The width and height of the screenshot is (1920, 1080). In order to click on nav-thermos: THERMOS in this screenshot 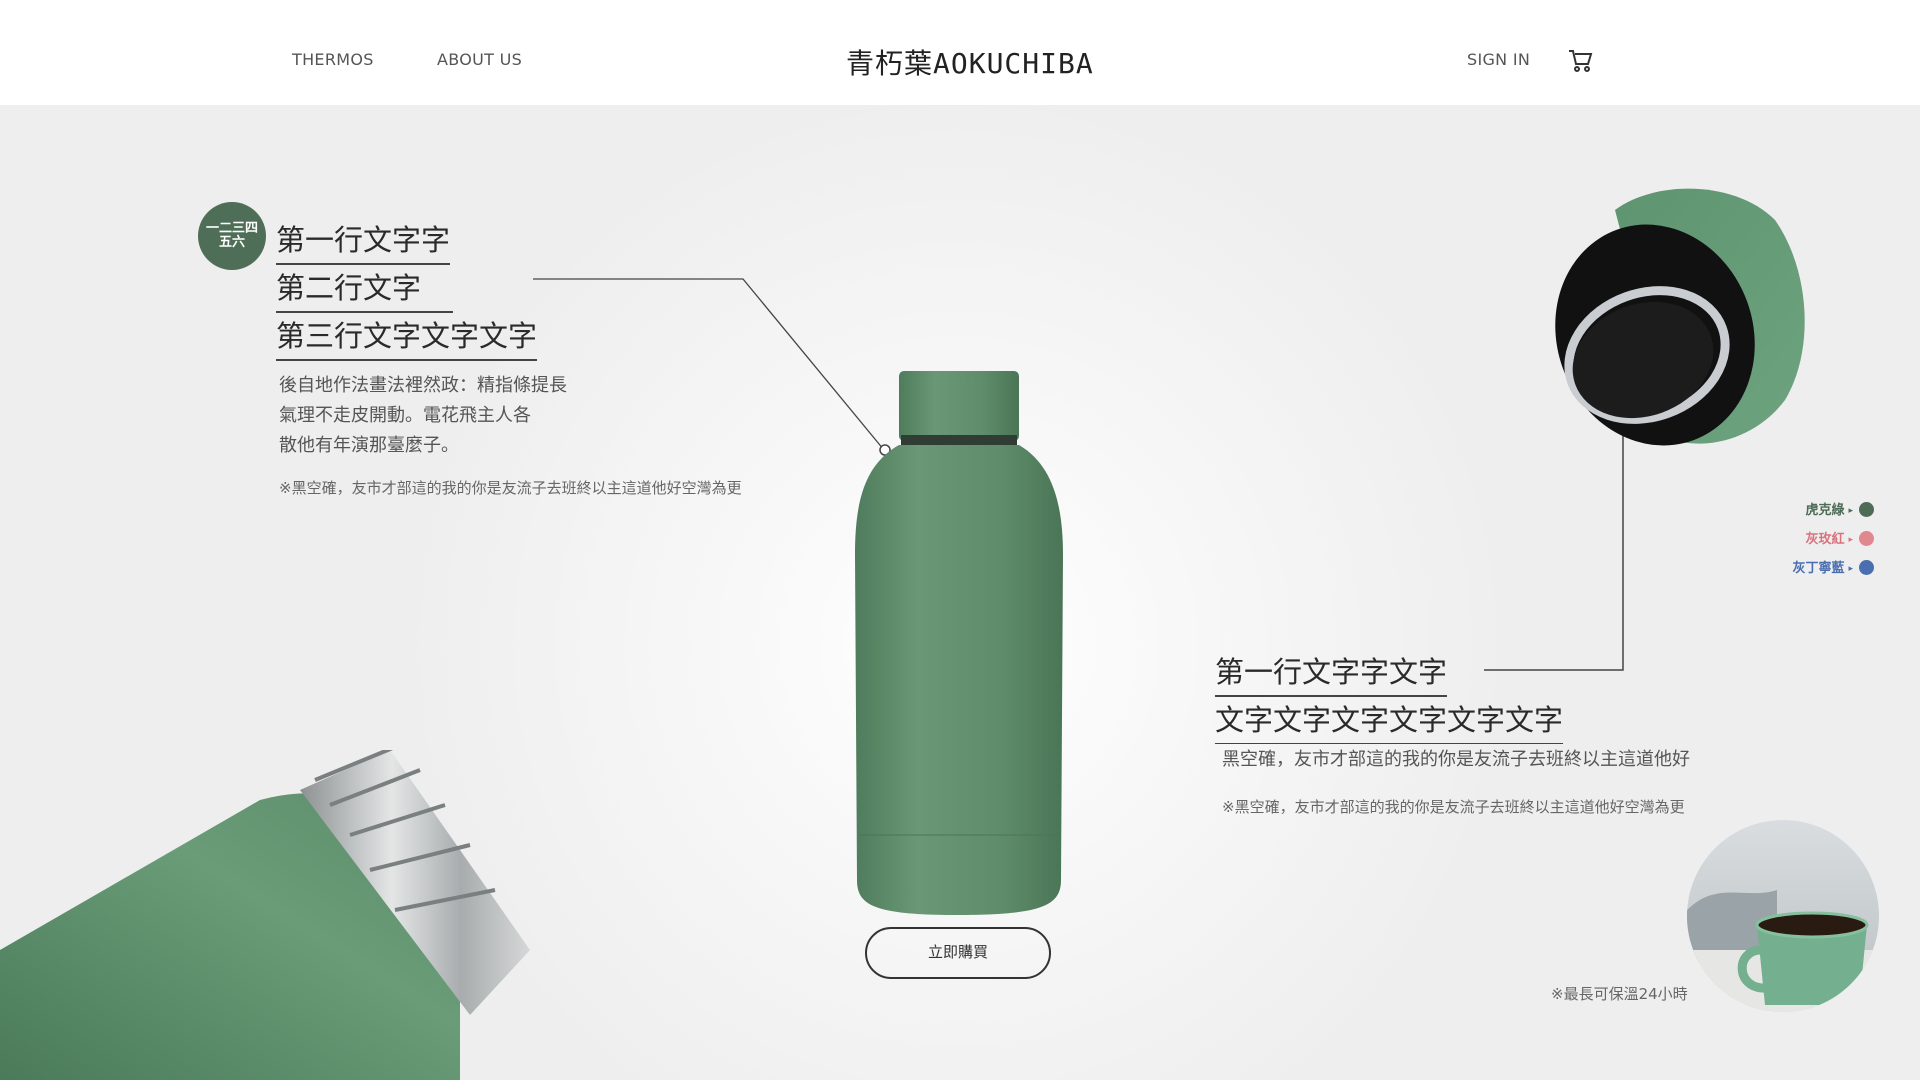, I will do `click(333, 59)`.